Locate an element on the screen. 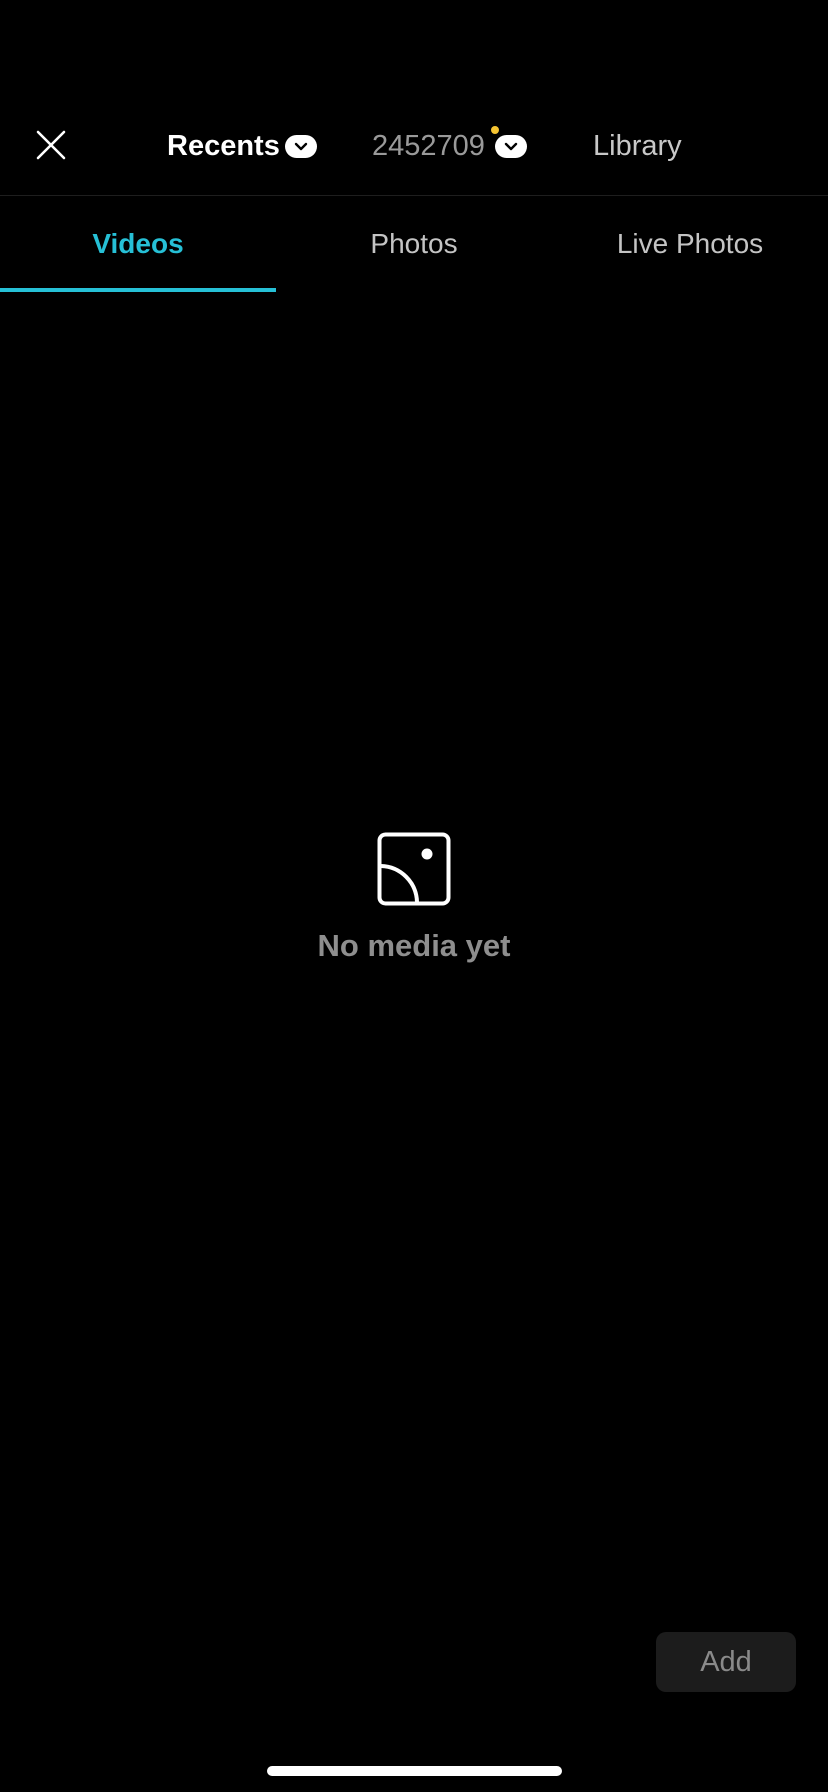 The image size is (828, 1792). tab-live-photos-label: Live Photos is located at coordinates (690, 243).